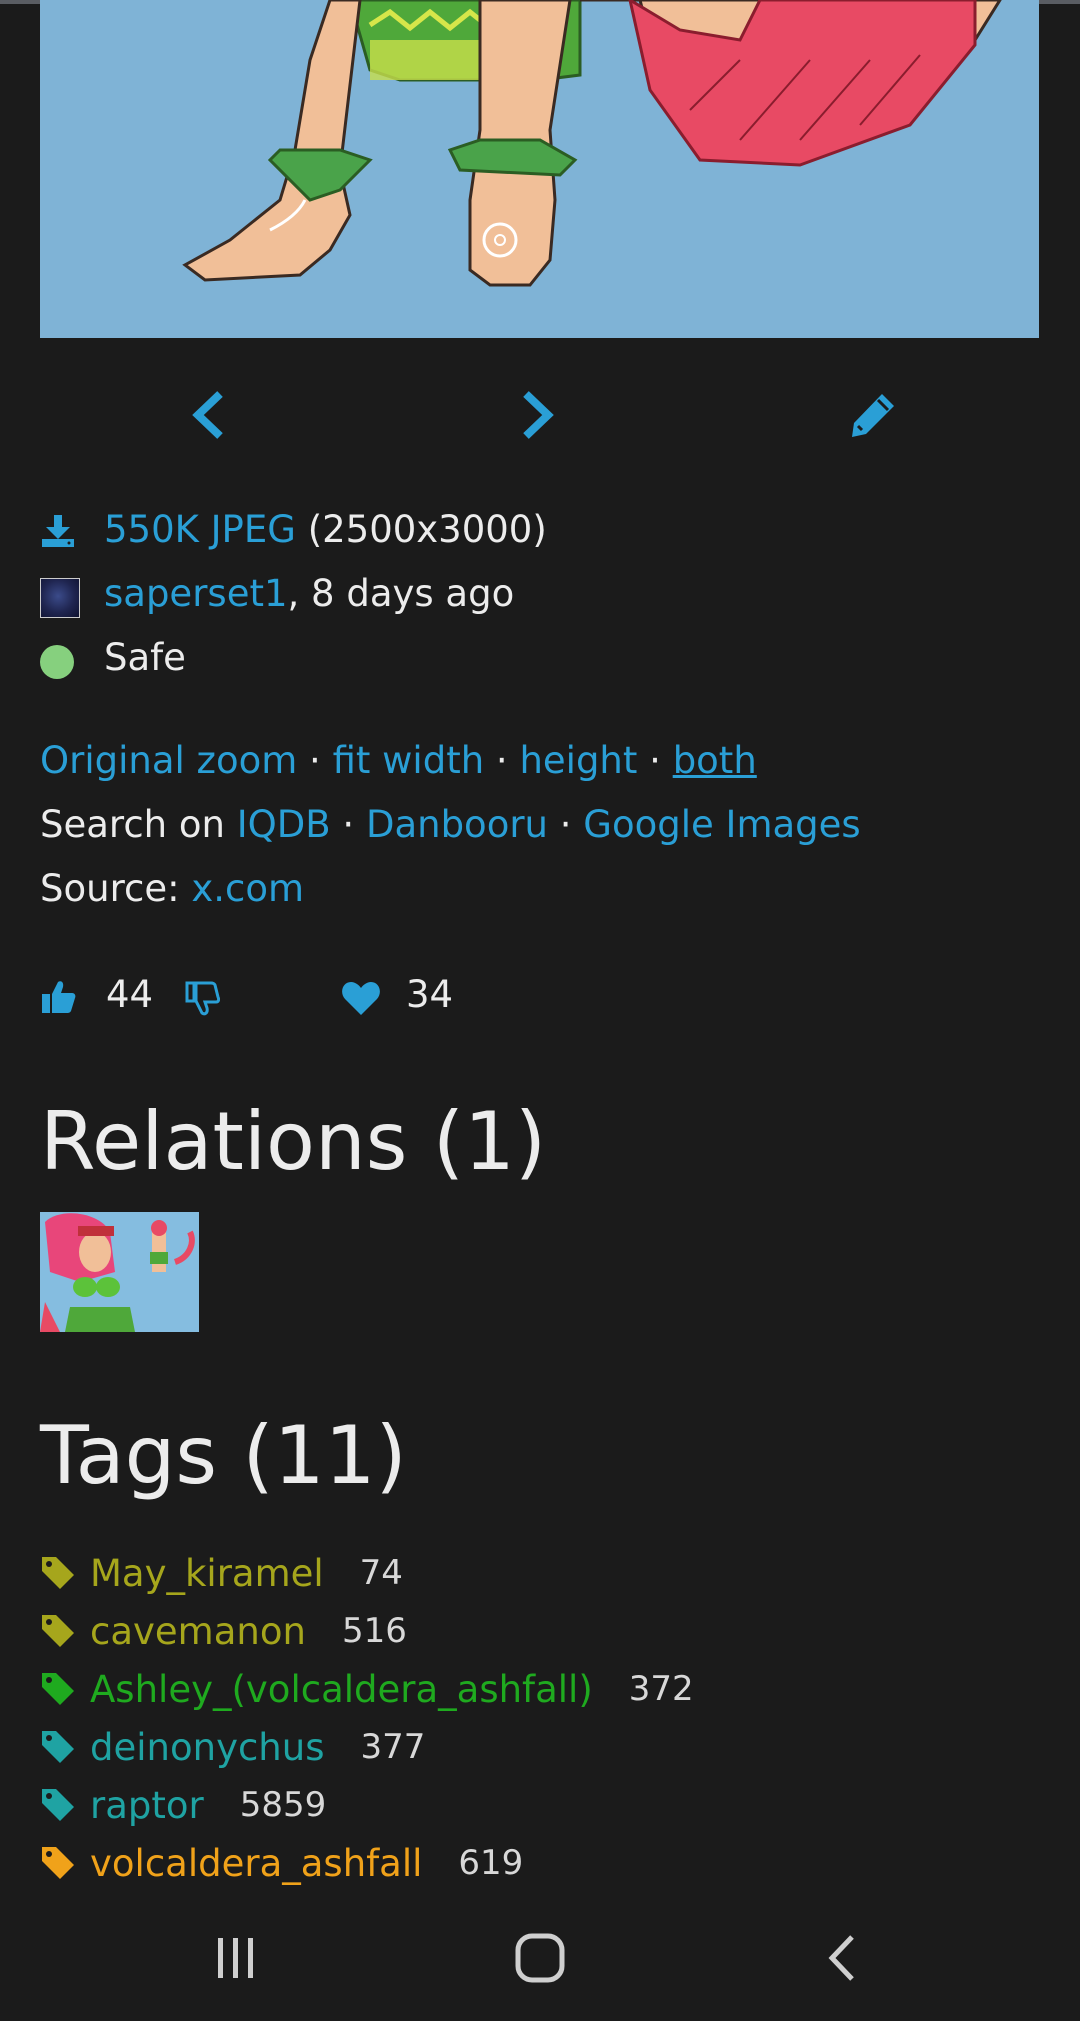  What do you see at coordinates (145, 657) in the screenshot?
I see `rating-label: Safe` at bounding box center [145, 657].